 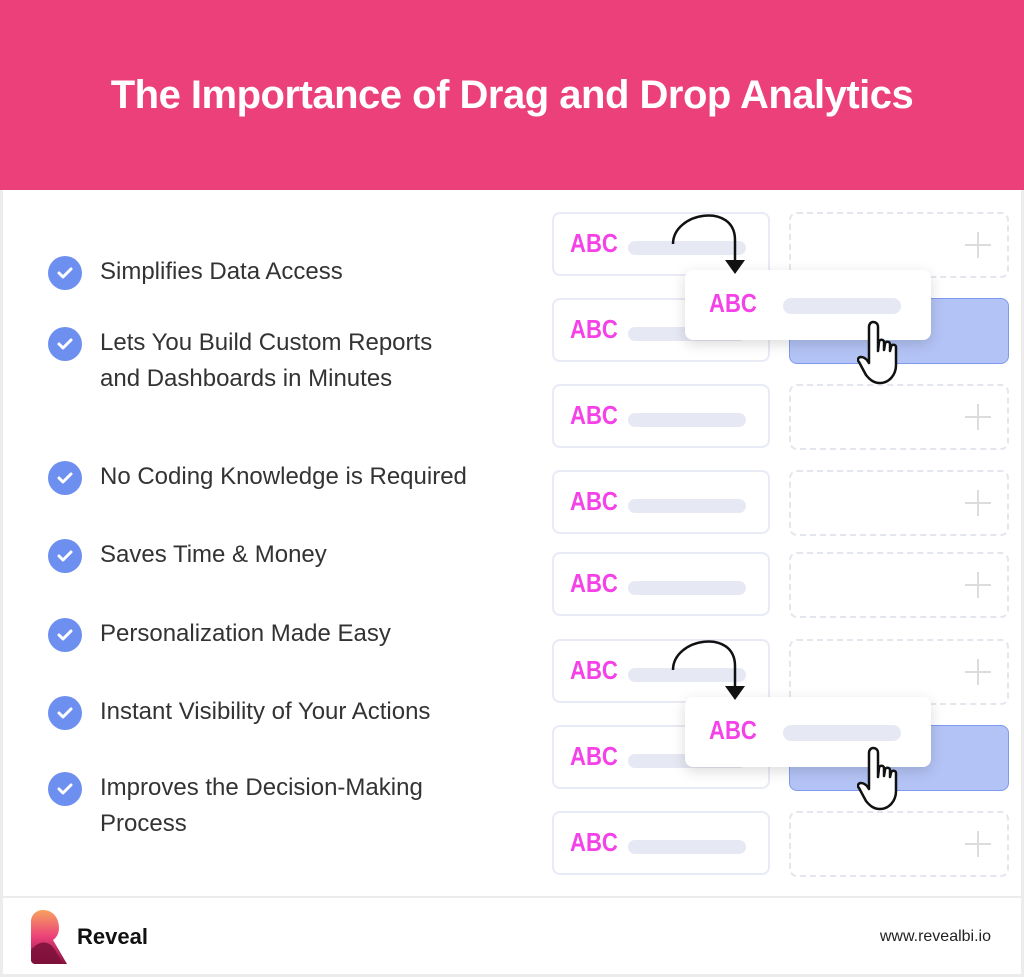 What do you see at coordinates (221, 271) in the screenshot?
I see `benefit-text: Simplifies Data Access` at bounding box center [221, 271].